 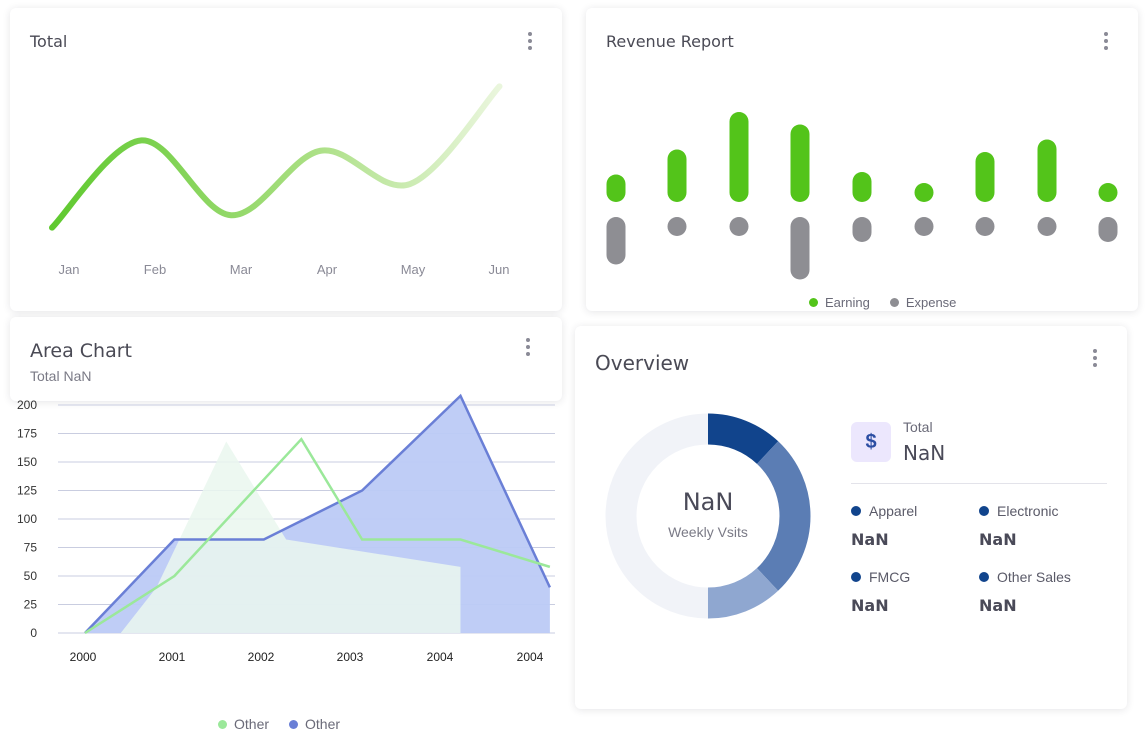 What do you see at coordinates (276, 157) in the screenshot?
I see `total-series-line` at bounding box center [276, 157].